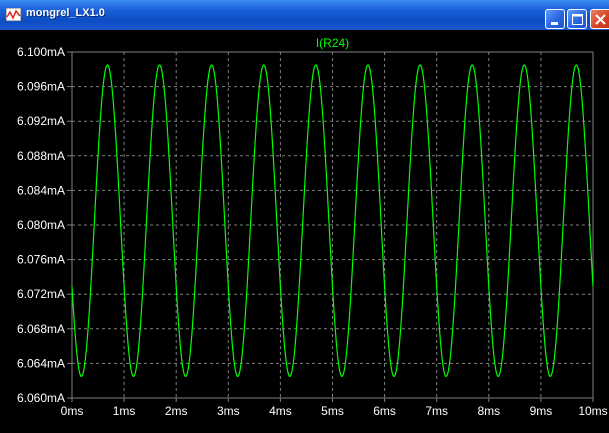 This screenshot has width=609, height=433. I want to click on close-icon, so click(600, 19).